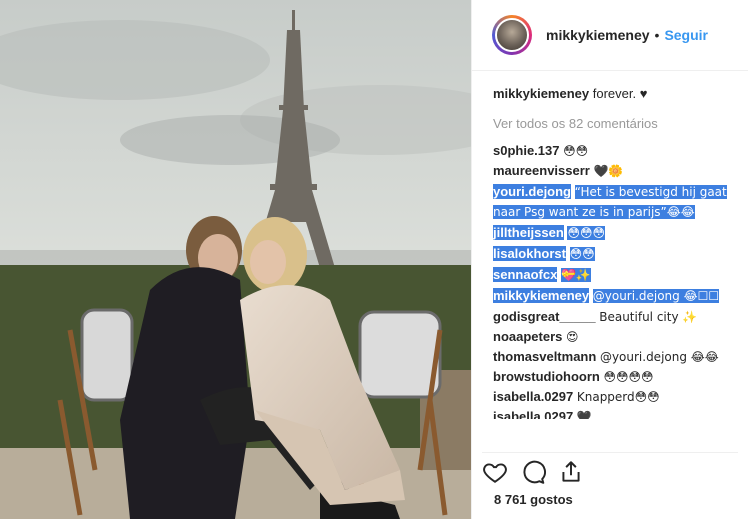  Describe the element at coordinates (525, 274) in the screenshot. I see `comment-username: sennaofcx` at that location.